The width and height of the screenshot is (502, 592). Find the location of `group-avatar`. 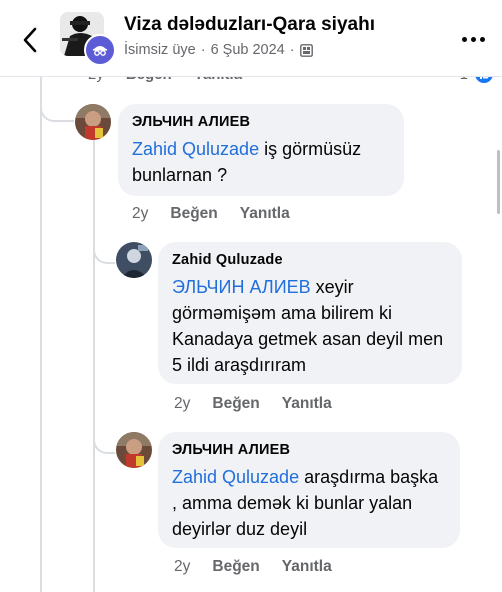

group-avatar is located at coordinates (88, 39).